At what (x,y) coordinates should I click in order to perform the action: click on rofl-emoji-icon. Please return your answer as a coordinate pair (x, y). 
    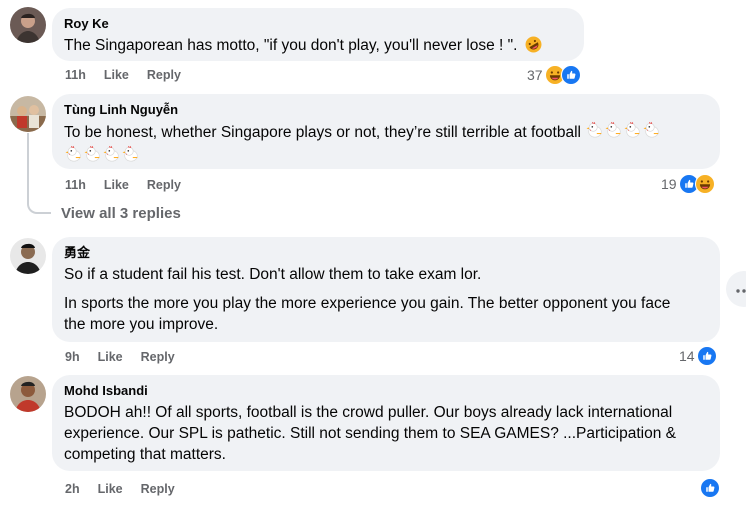
    Looking at the image, I should click on (533, 47).